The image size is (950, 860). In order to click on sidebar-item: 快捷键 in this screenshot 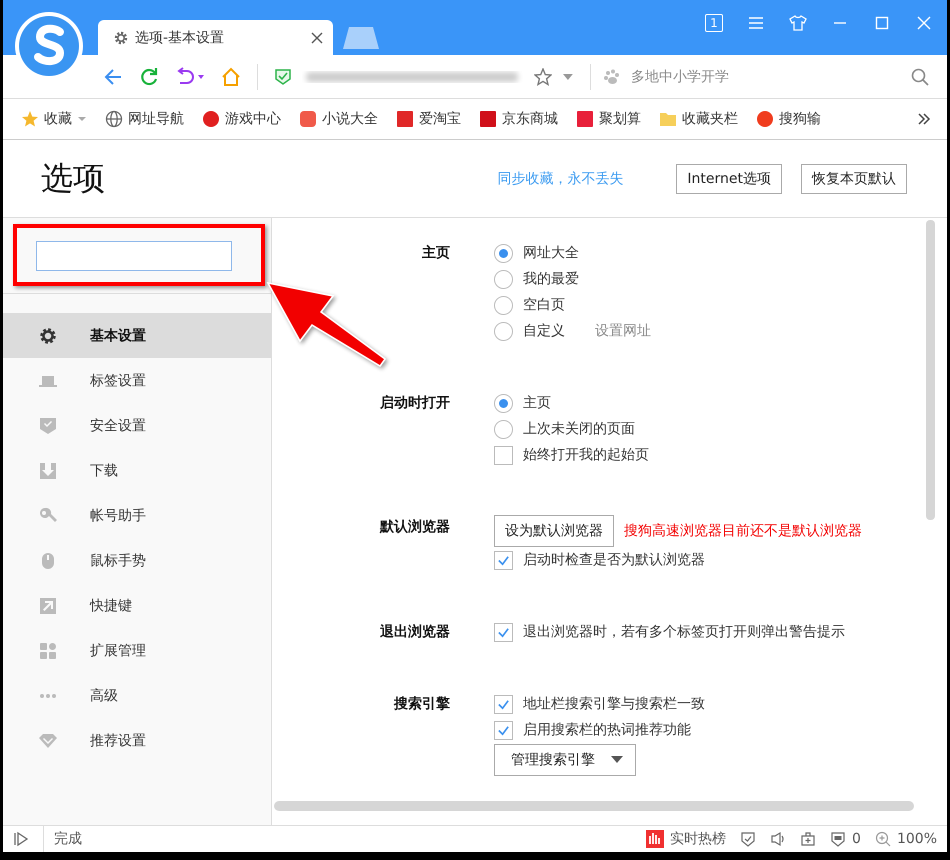, I will do `click(137, 605)`.